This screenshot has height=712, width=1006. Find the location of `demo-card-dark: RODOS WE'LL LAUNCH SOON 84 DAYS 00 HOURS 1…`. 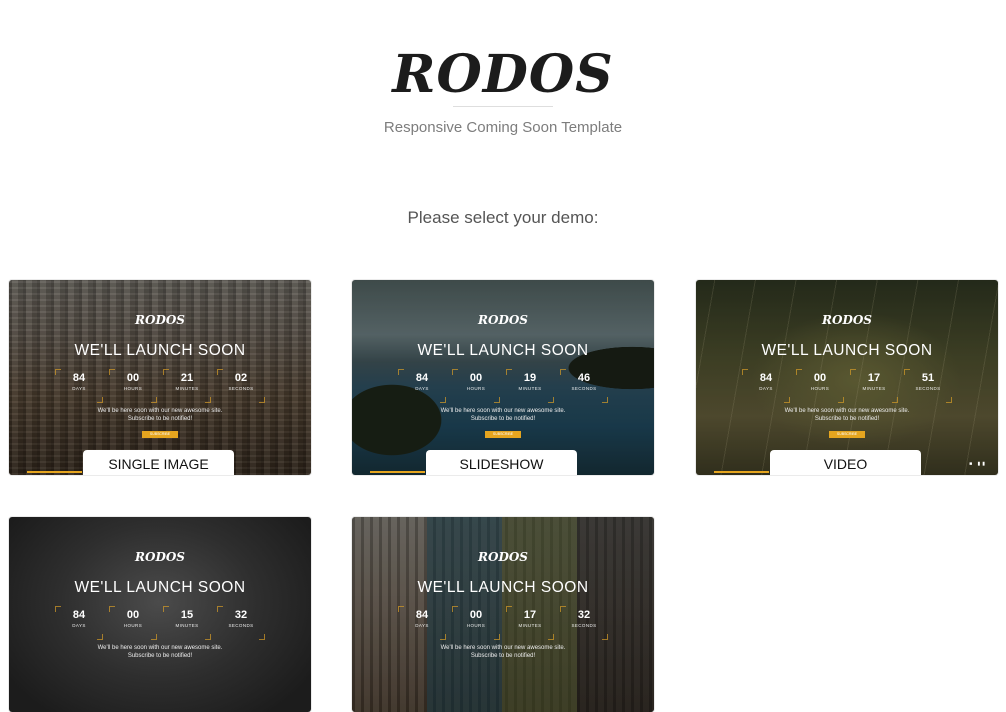

demo-card-dark: RODOS WE'LL LAUNCH SOON 84 DAYS 00 HOURS 1… is located at coordinates (160, 614).